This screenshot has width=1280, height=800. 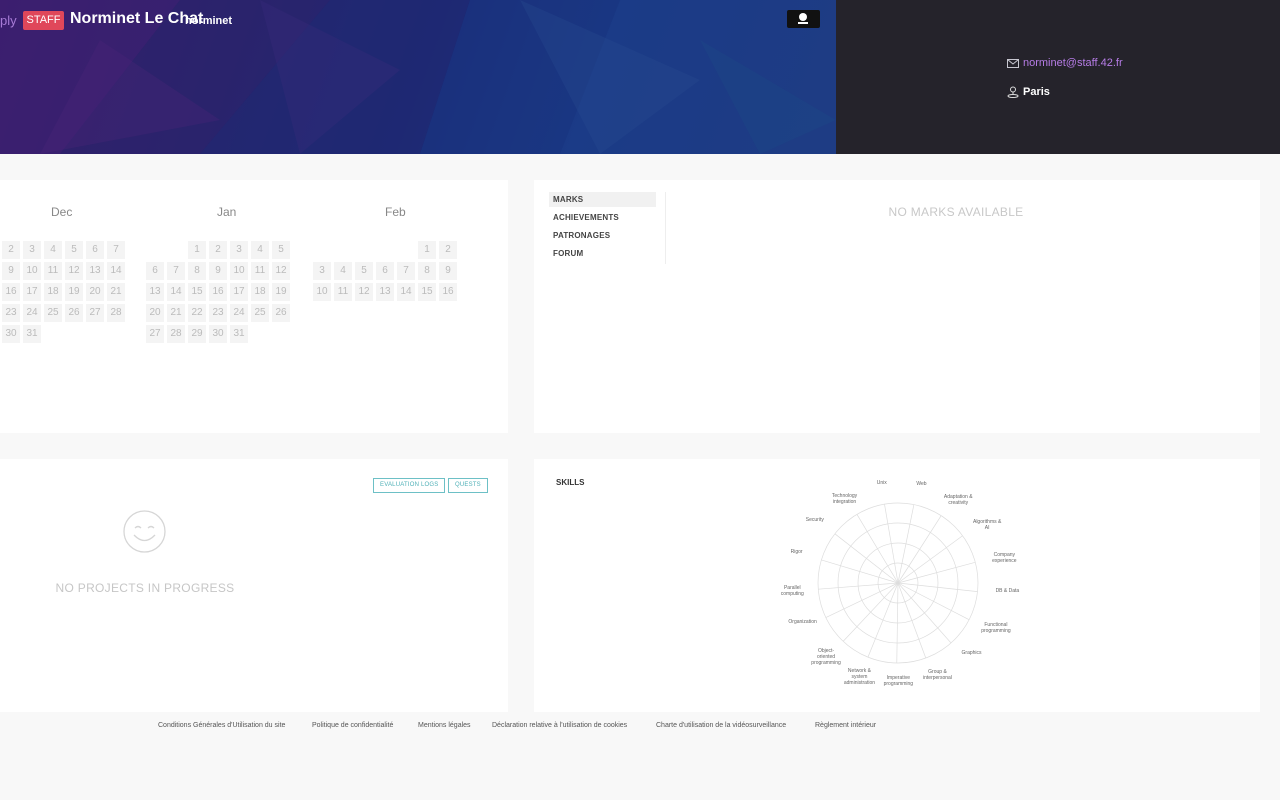 I want to click on skill-label: Group & interpersonal, so click(x=937, y=674).